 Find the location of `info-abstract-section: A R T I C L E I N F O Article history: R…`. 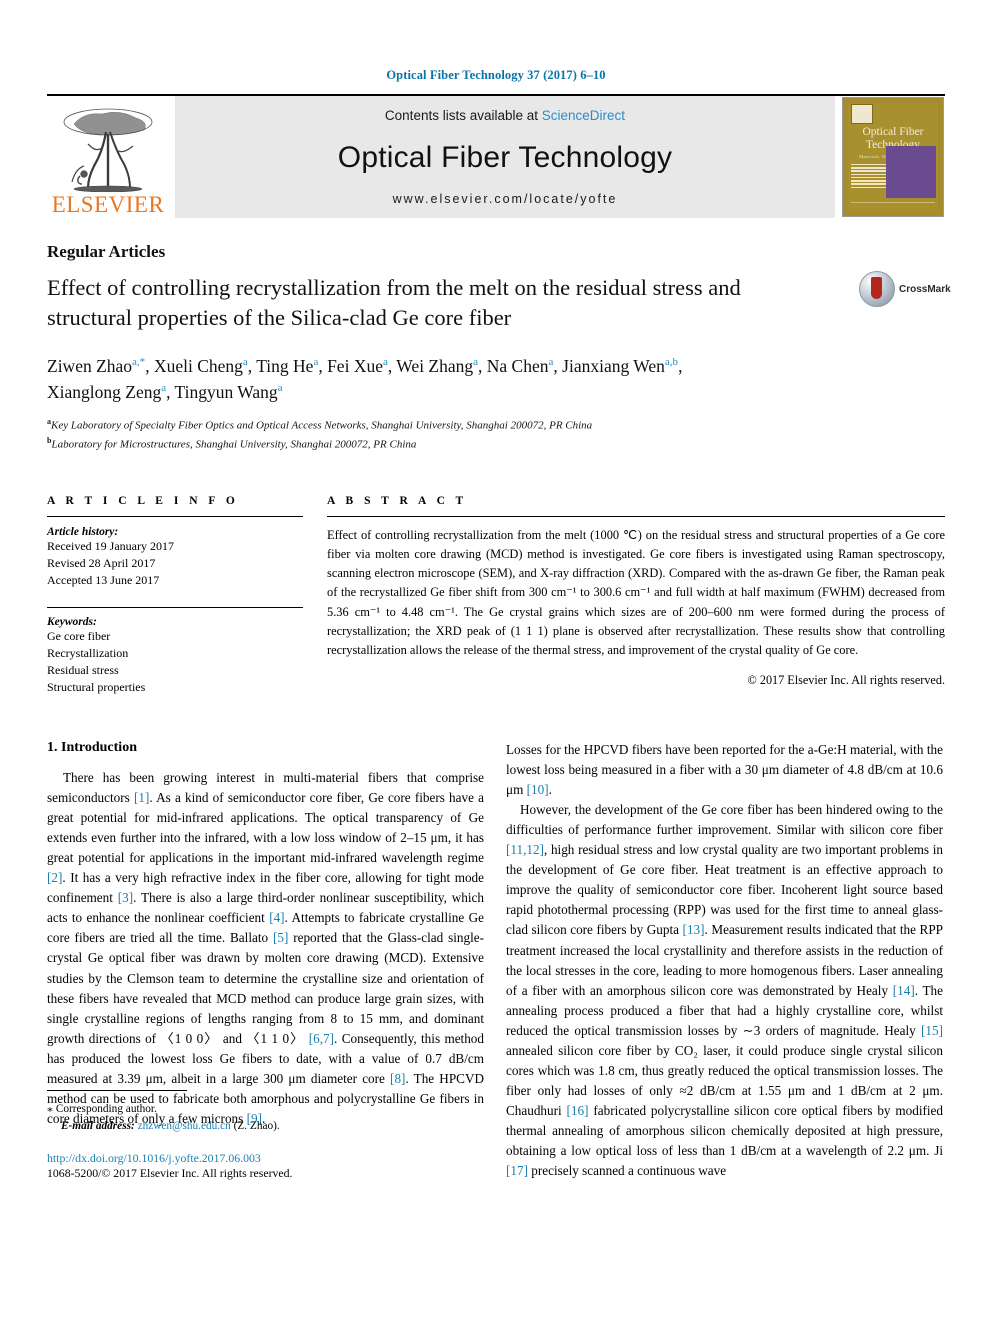

info-abstract-section: A R T I C L E I N F O Article history: R… is located at coordinates (496, 595).